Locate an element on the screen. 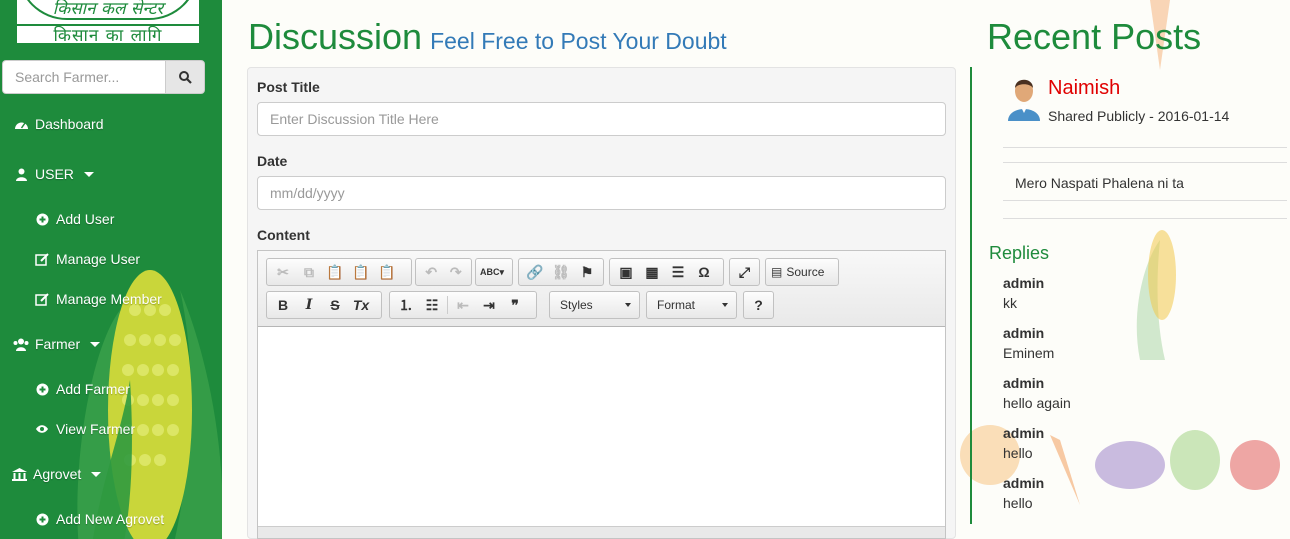 The height and width of the screenshot is (539, 1290). styles-dropdown: Styles is located at coordinates (594, 305).